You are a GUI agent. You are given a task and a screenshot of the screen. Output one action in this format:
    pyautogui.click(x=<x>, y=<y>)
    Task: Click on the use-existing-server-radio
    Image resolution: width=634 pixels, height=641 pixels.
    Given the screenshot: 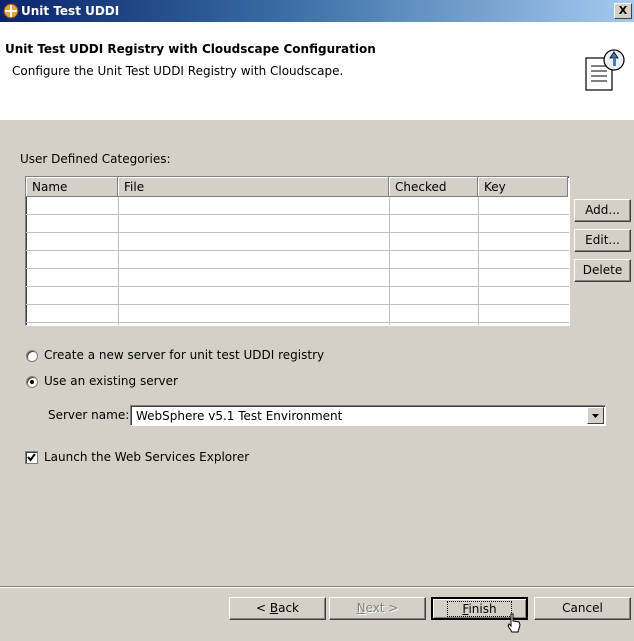 What is the action you would take?
    pyautogui.click(x=32, y=382)
    